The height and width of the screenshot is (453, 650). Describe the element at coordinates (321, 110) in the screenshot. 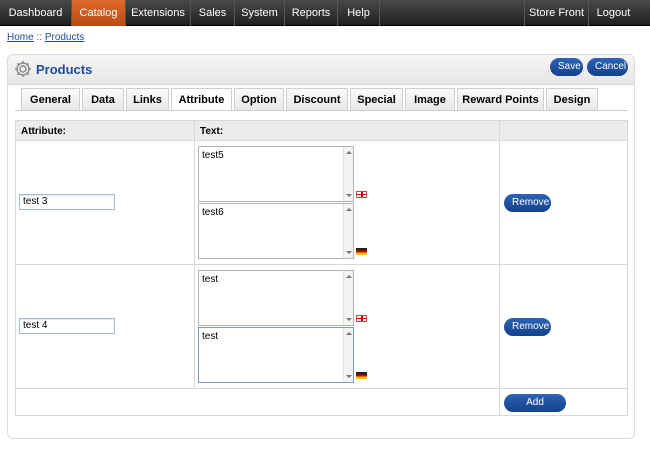

I see `tab-divider` at that location.